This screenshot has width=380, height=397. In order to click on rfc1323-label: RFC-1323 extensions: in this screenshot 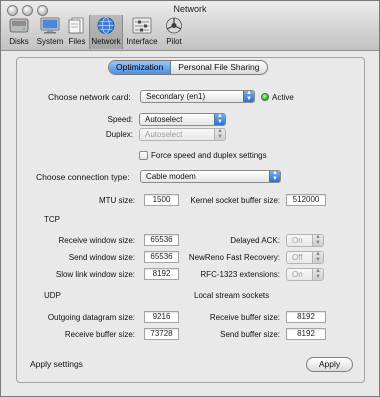, I will do `click(240, 274)`.